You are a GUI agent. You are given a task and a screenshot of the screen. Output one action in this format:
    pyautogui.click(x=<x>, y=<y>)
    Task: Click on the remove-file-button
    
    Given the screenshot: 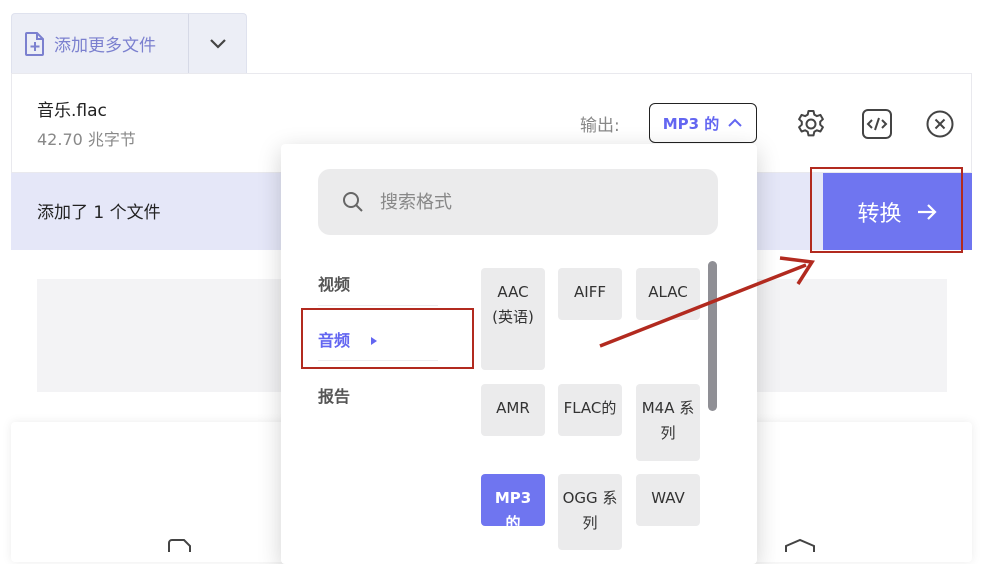 What is the action you would take?
    pyautogui.click(x=940, y=124)
    